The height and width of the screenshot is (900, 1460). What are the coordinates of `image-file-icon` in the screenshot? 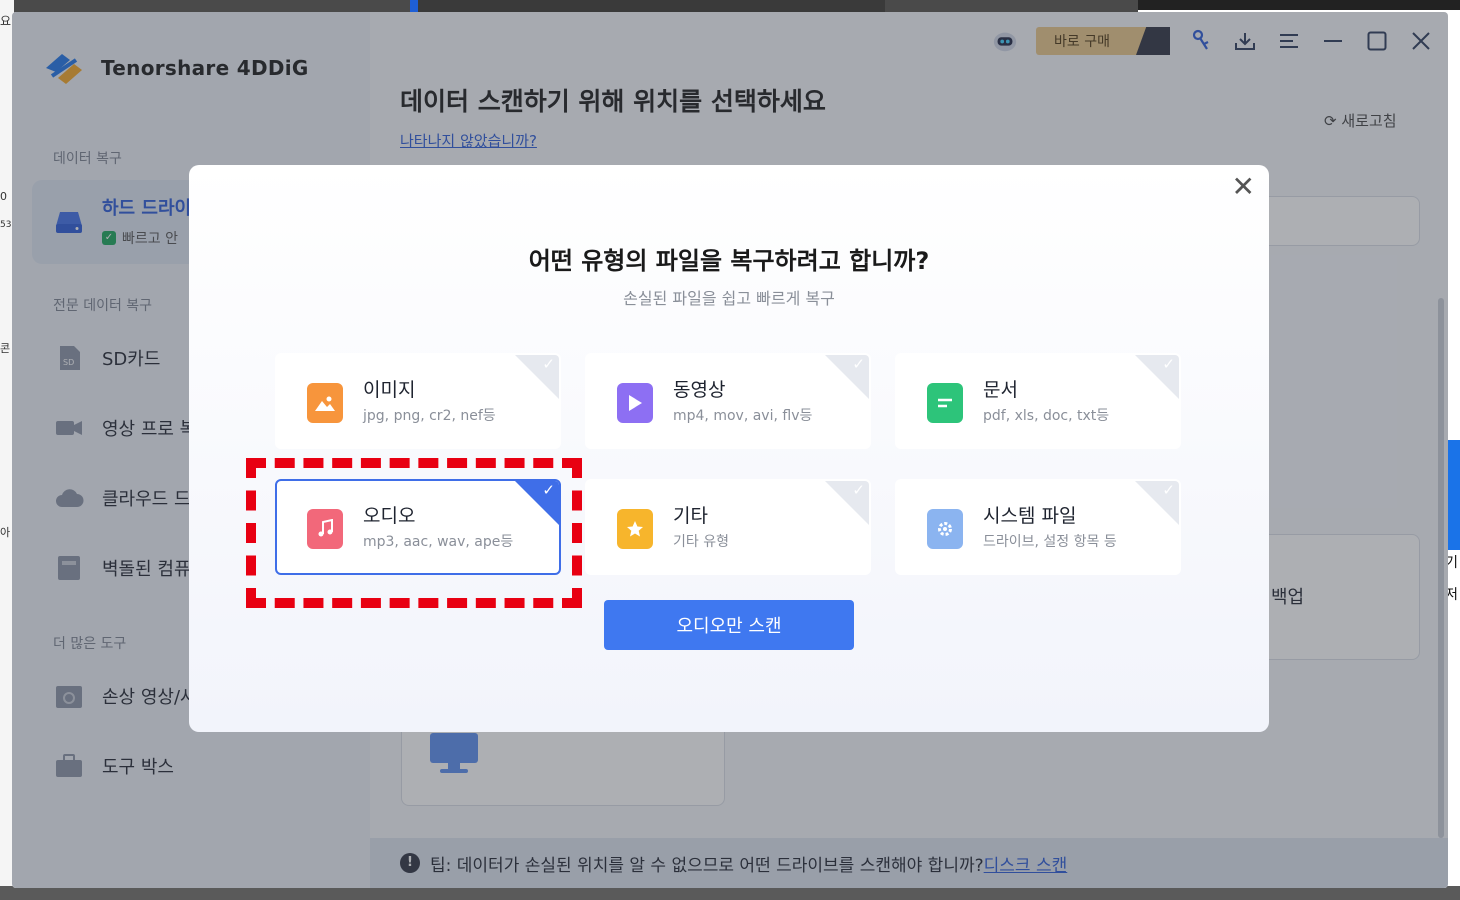 It's located at (325, 403).